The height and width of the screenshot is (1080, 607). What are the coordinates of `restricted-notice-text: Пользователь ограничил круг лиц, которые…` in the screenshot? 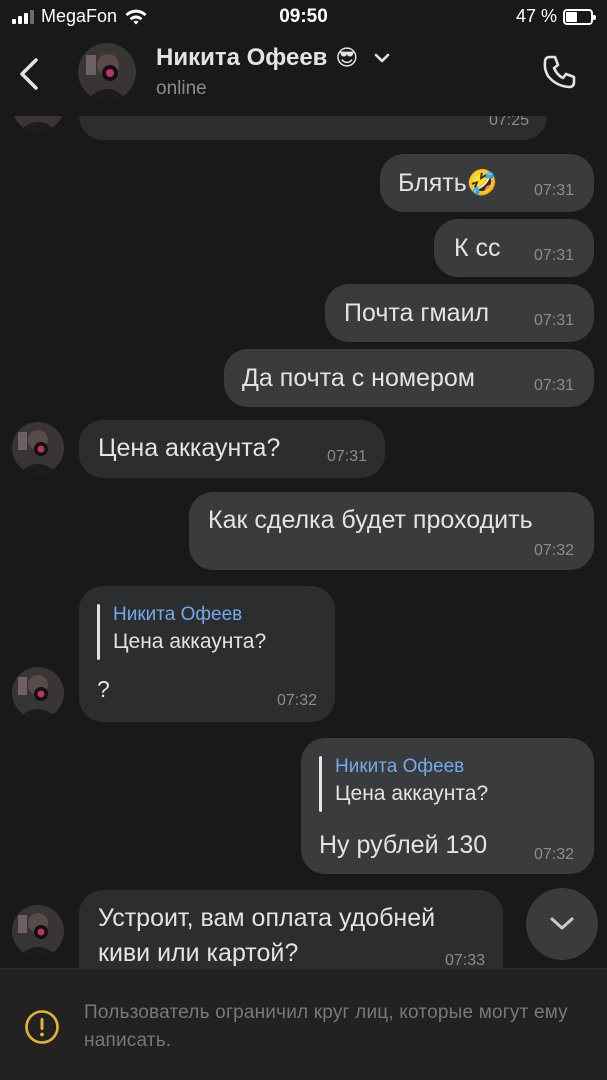 It's located at (326, 1026).